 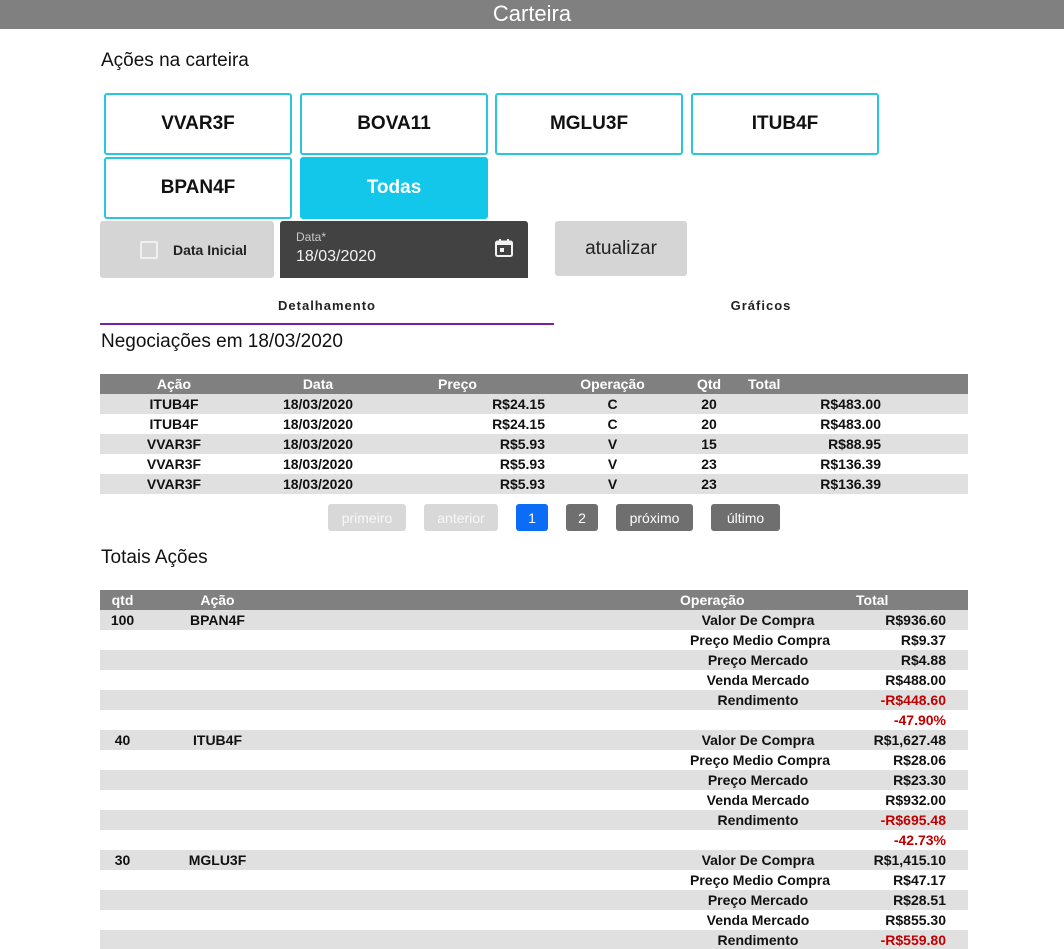 I want to click on trades-title: Negociações em 18/03/2020, so click(x=222, y=341).